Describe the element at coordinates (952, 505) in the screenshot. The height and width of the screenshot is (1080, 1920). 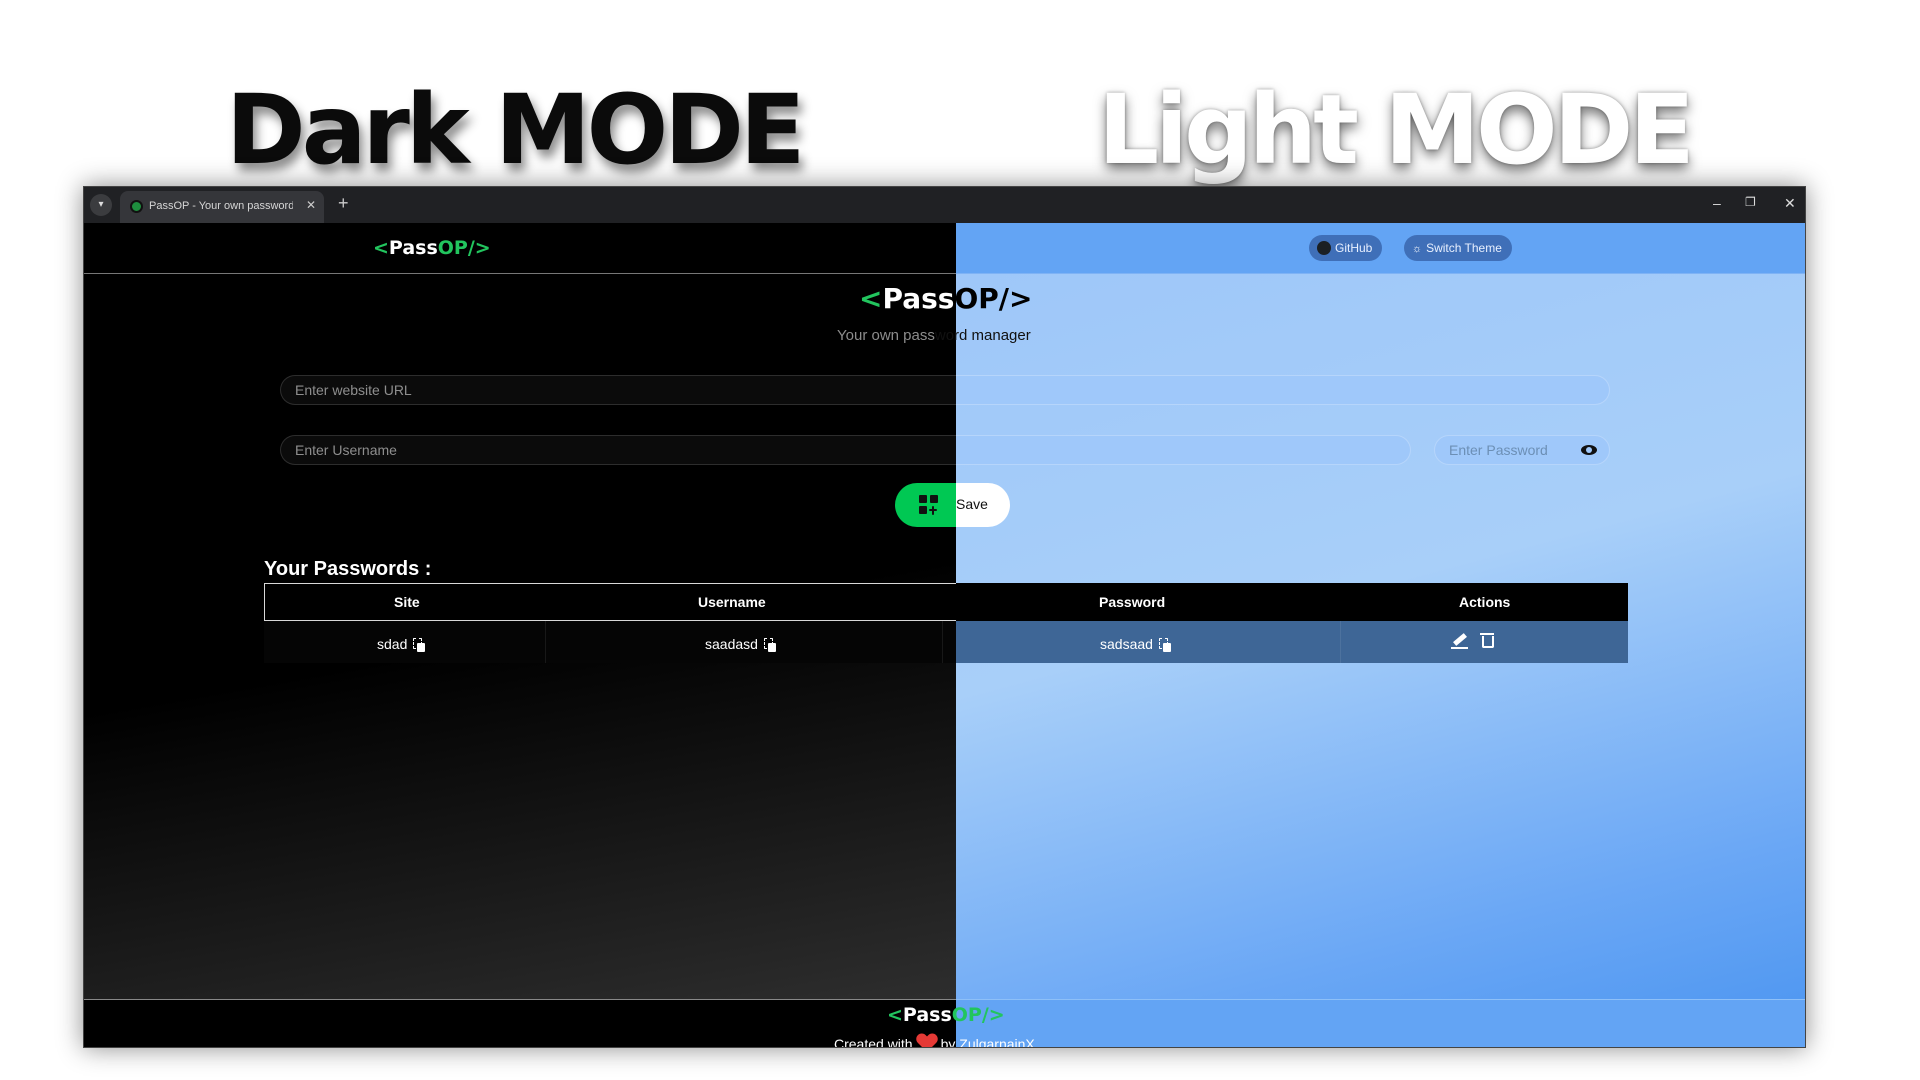
I see `save-button: Save` at that location.